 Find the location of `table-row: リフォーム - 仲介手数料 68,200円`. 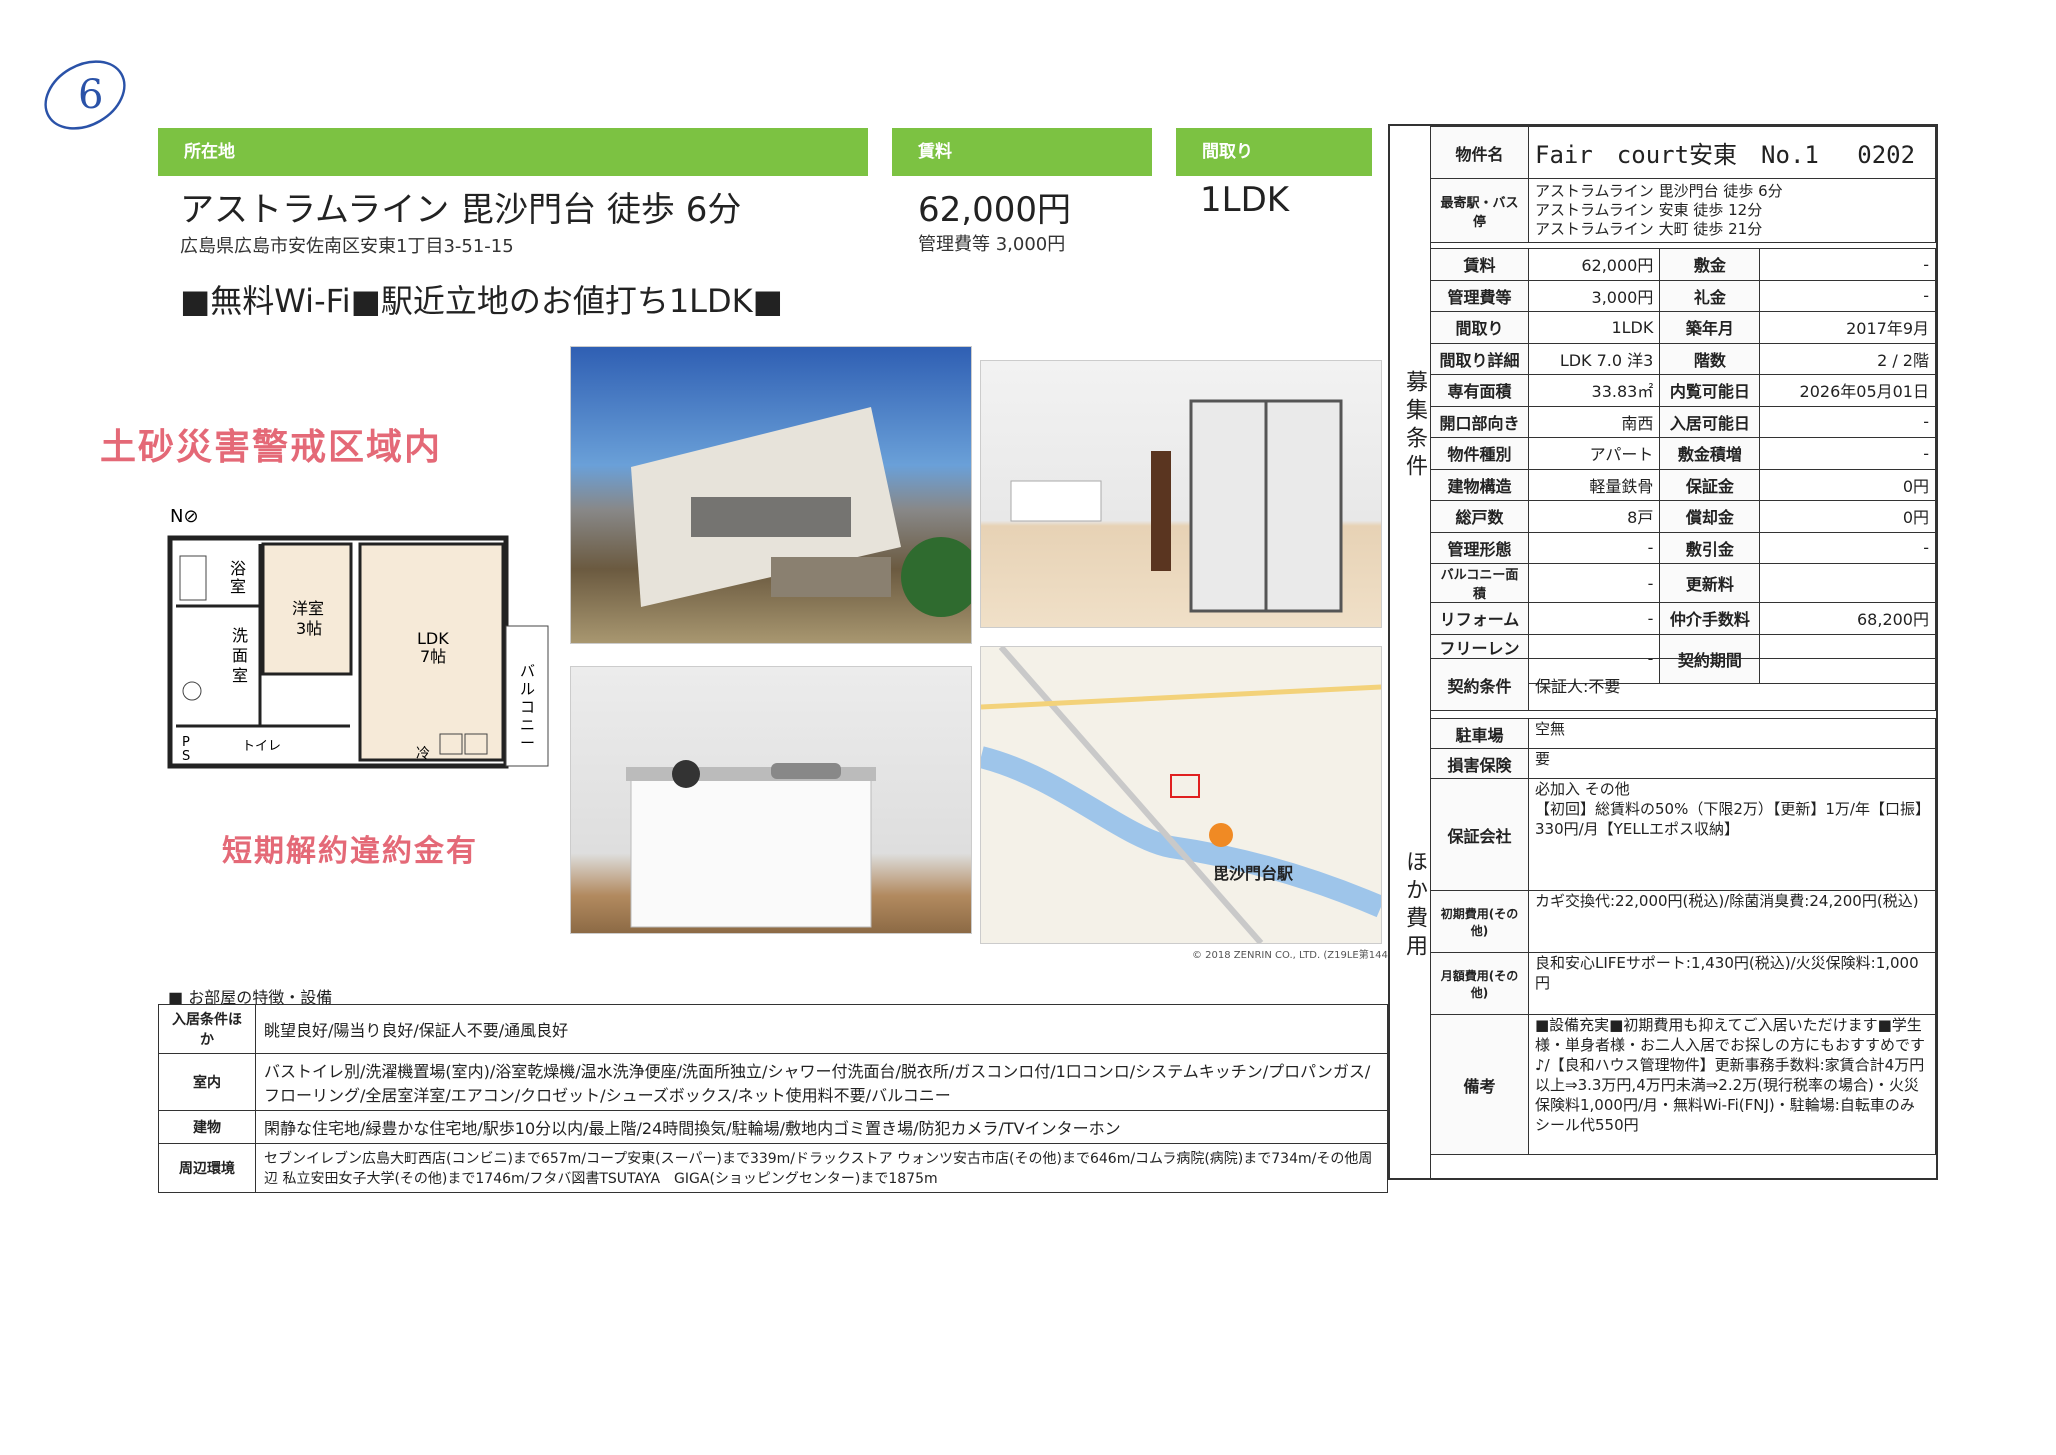

table-row: リフォーム - 仲介手数料 68,200円 is located at coordinates (1683, 618).